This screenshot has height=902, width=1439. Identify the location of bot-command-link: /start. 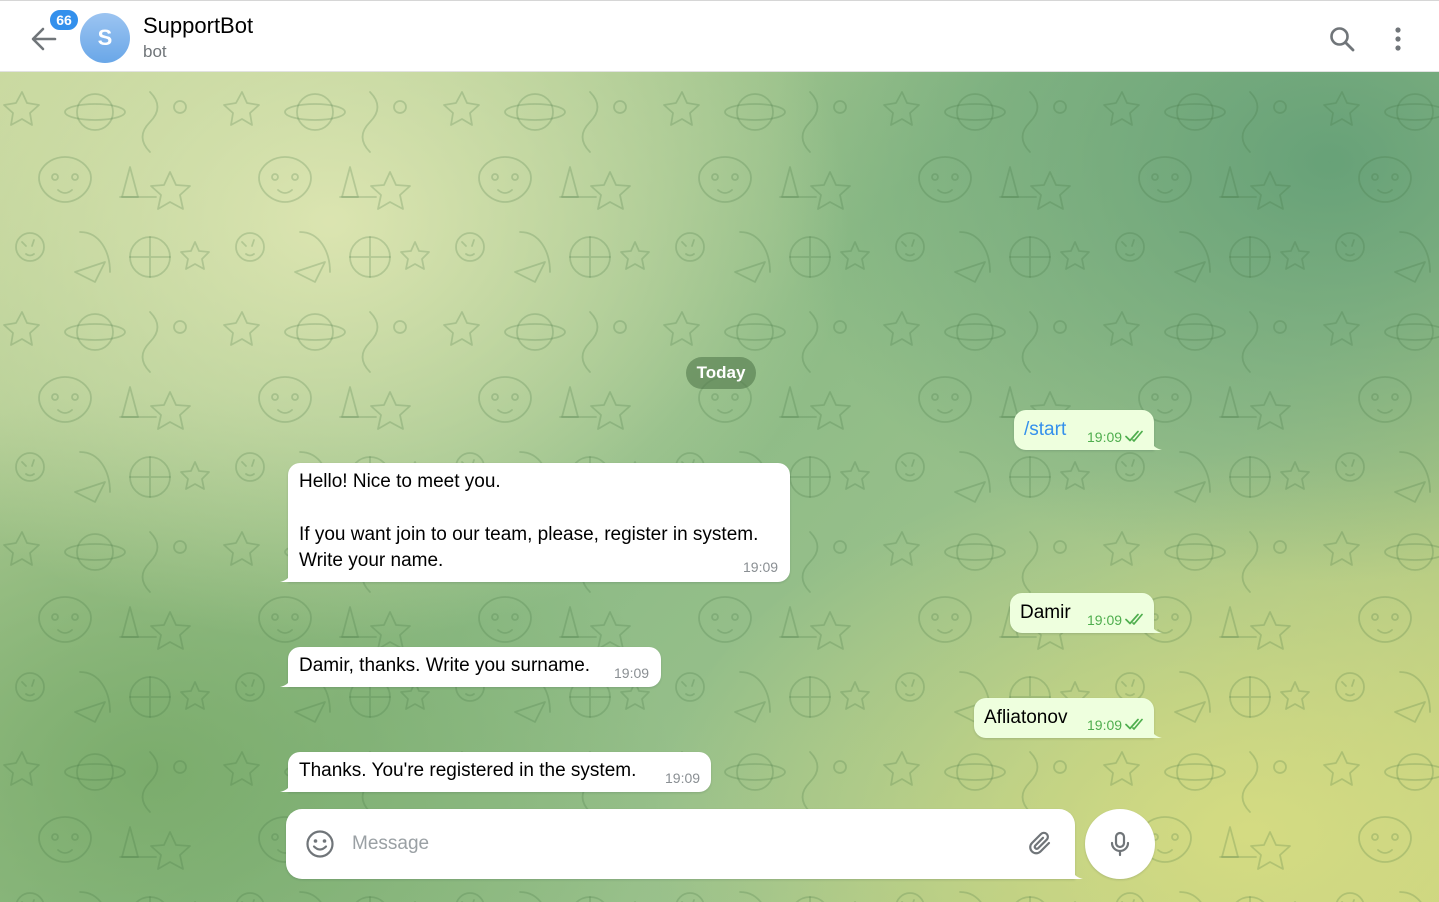
(1045, 429).